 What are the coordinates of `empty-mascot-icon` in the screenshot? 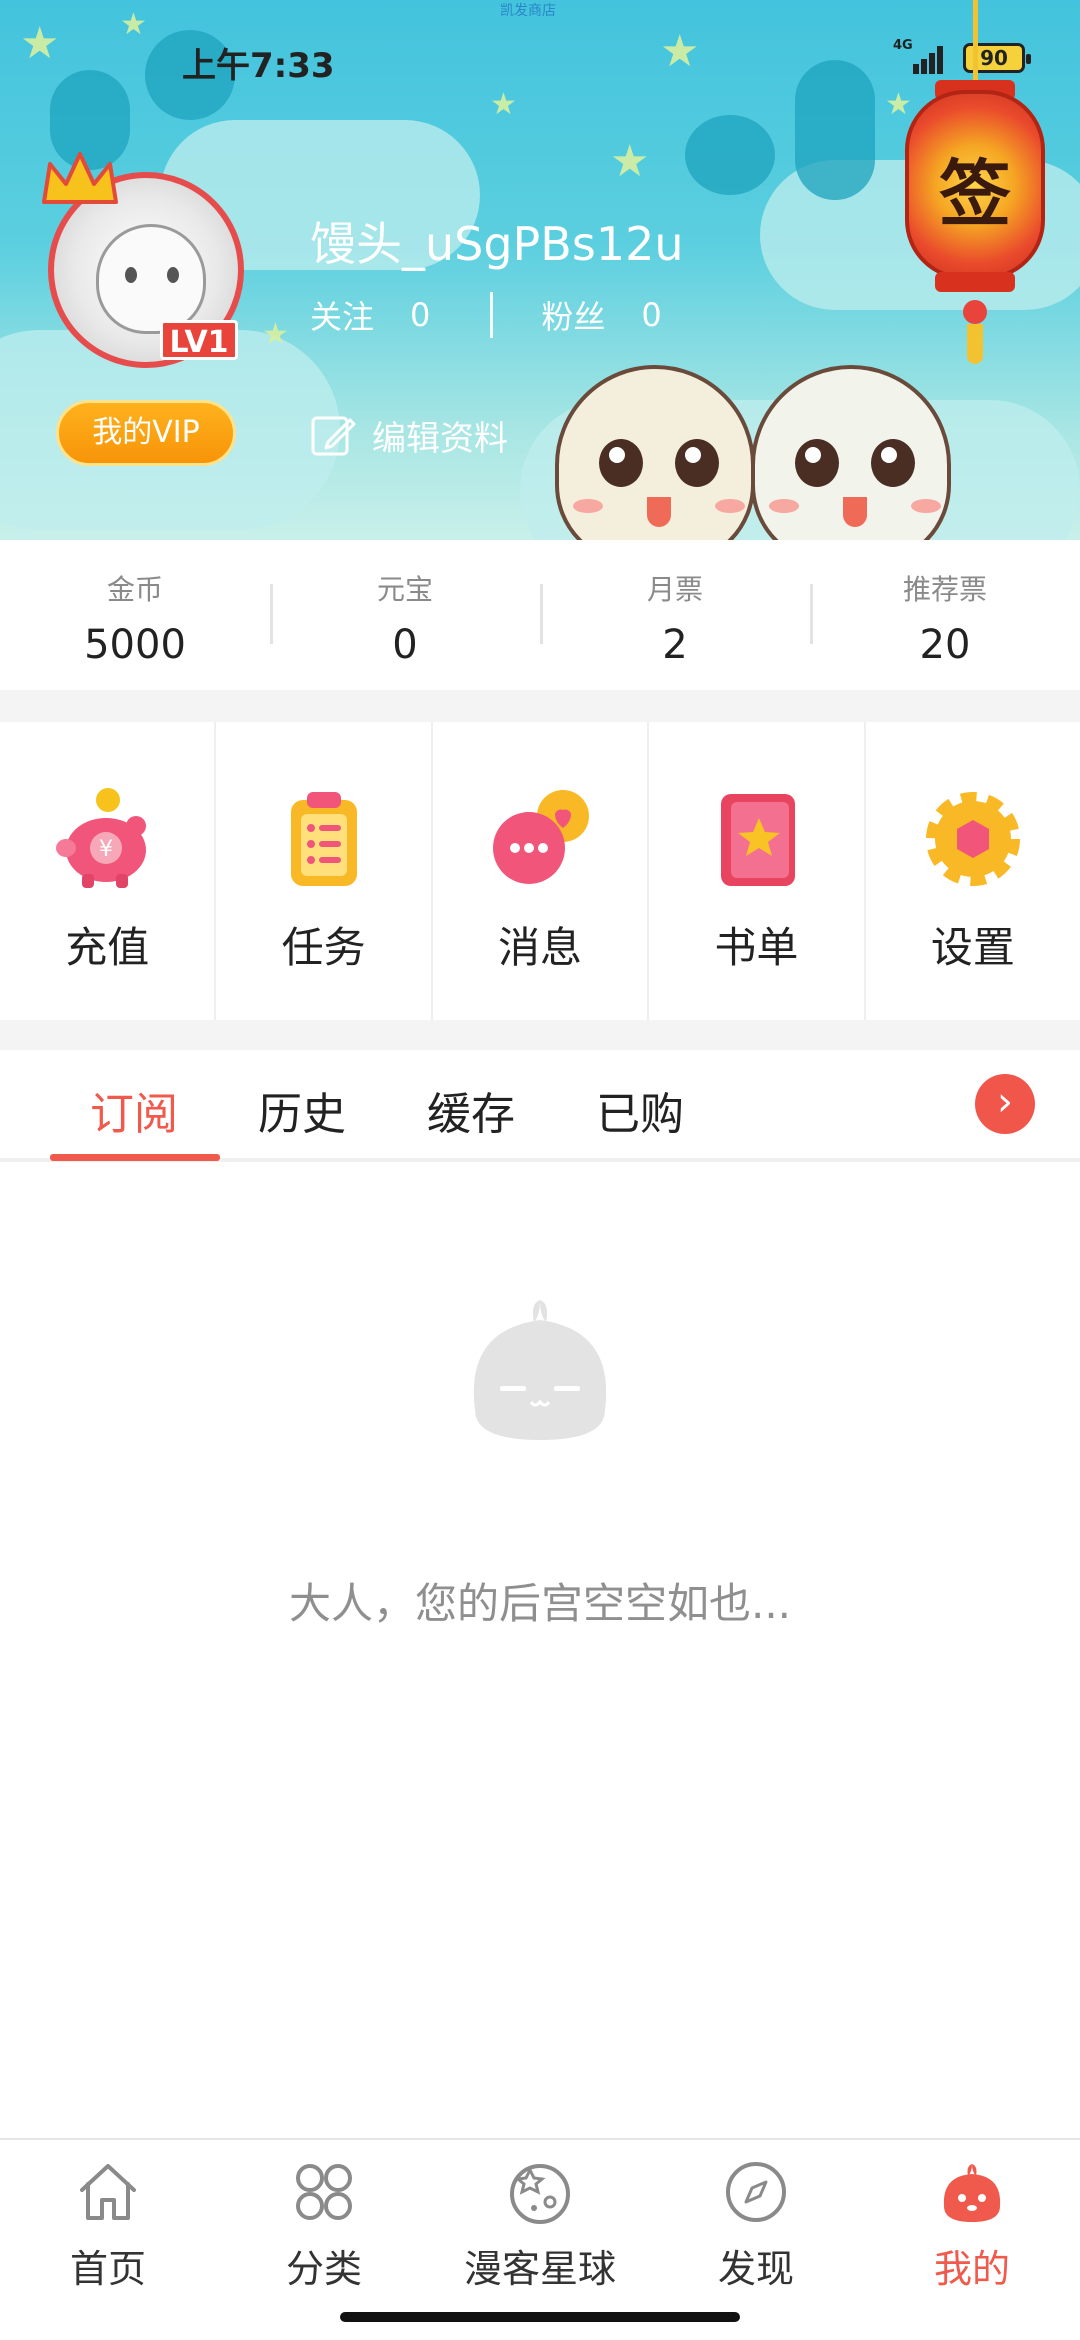 It's located at (540, 1370).